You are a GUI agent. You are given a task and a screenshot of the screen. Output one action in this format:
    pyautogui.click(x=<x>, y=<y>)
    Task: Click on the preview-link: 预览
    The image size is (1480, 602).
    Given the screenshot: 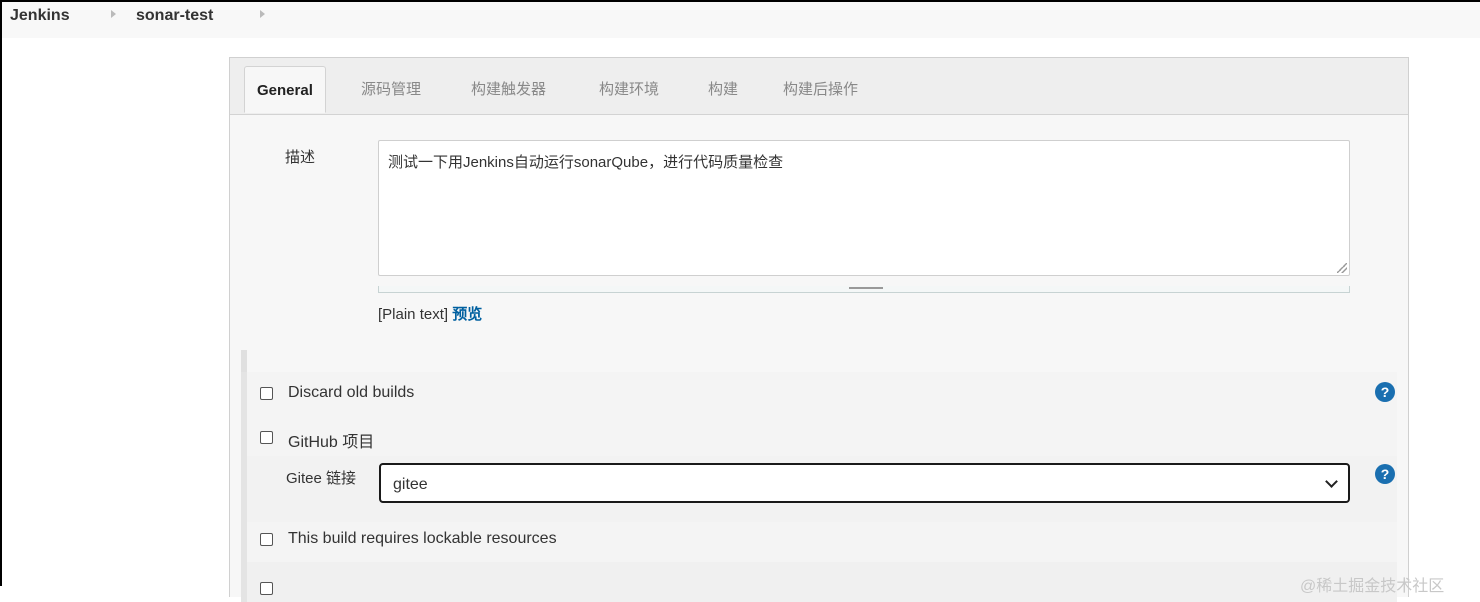 What is the action you would take?
    pyautogui.click(x=467, y=314)
    